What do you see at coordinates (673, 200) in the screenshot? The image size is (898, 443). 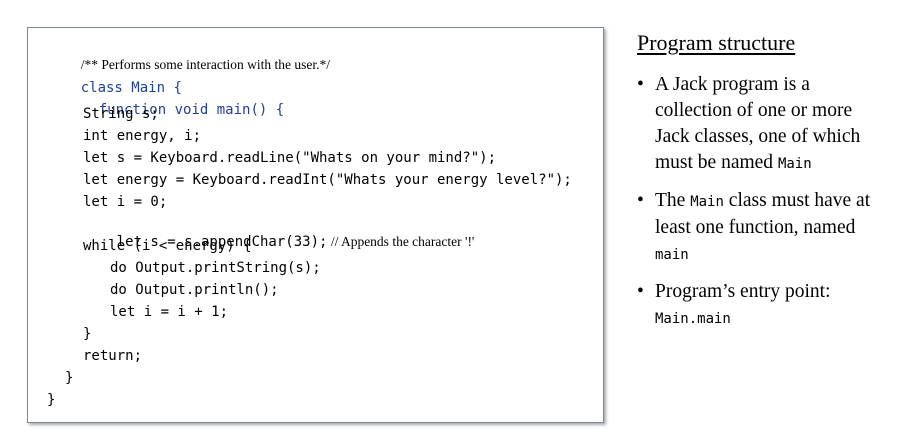 I see `bullet-text: The` at bounding box center [673, 200].